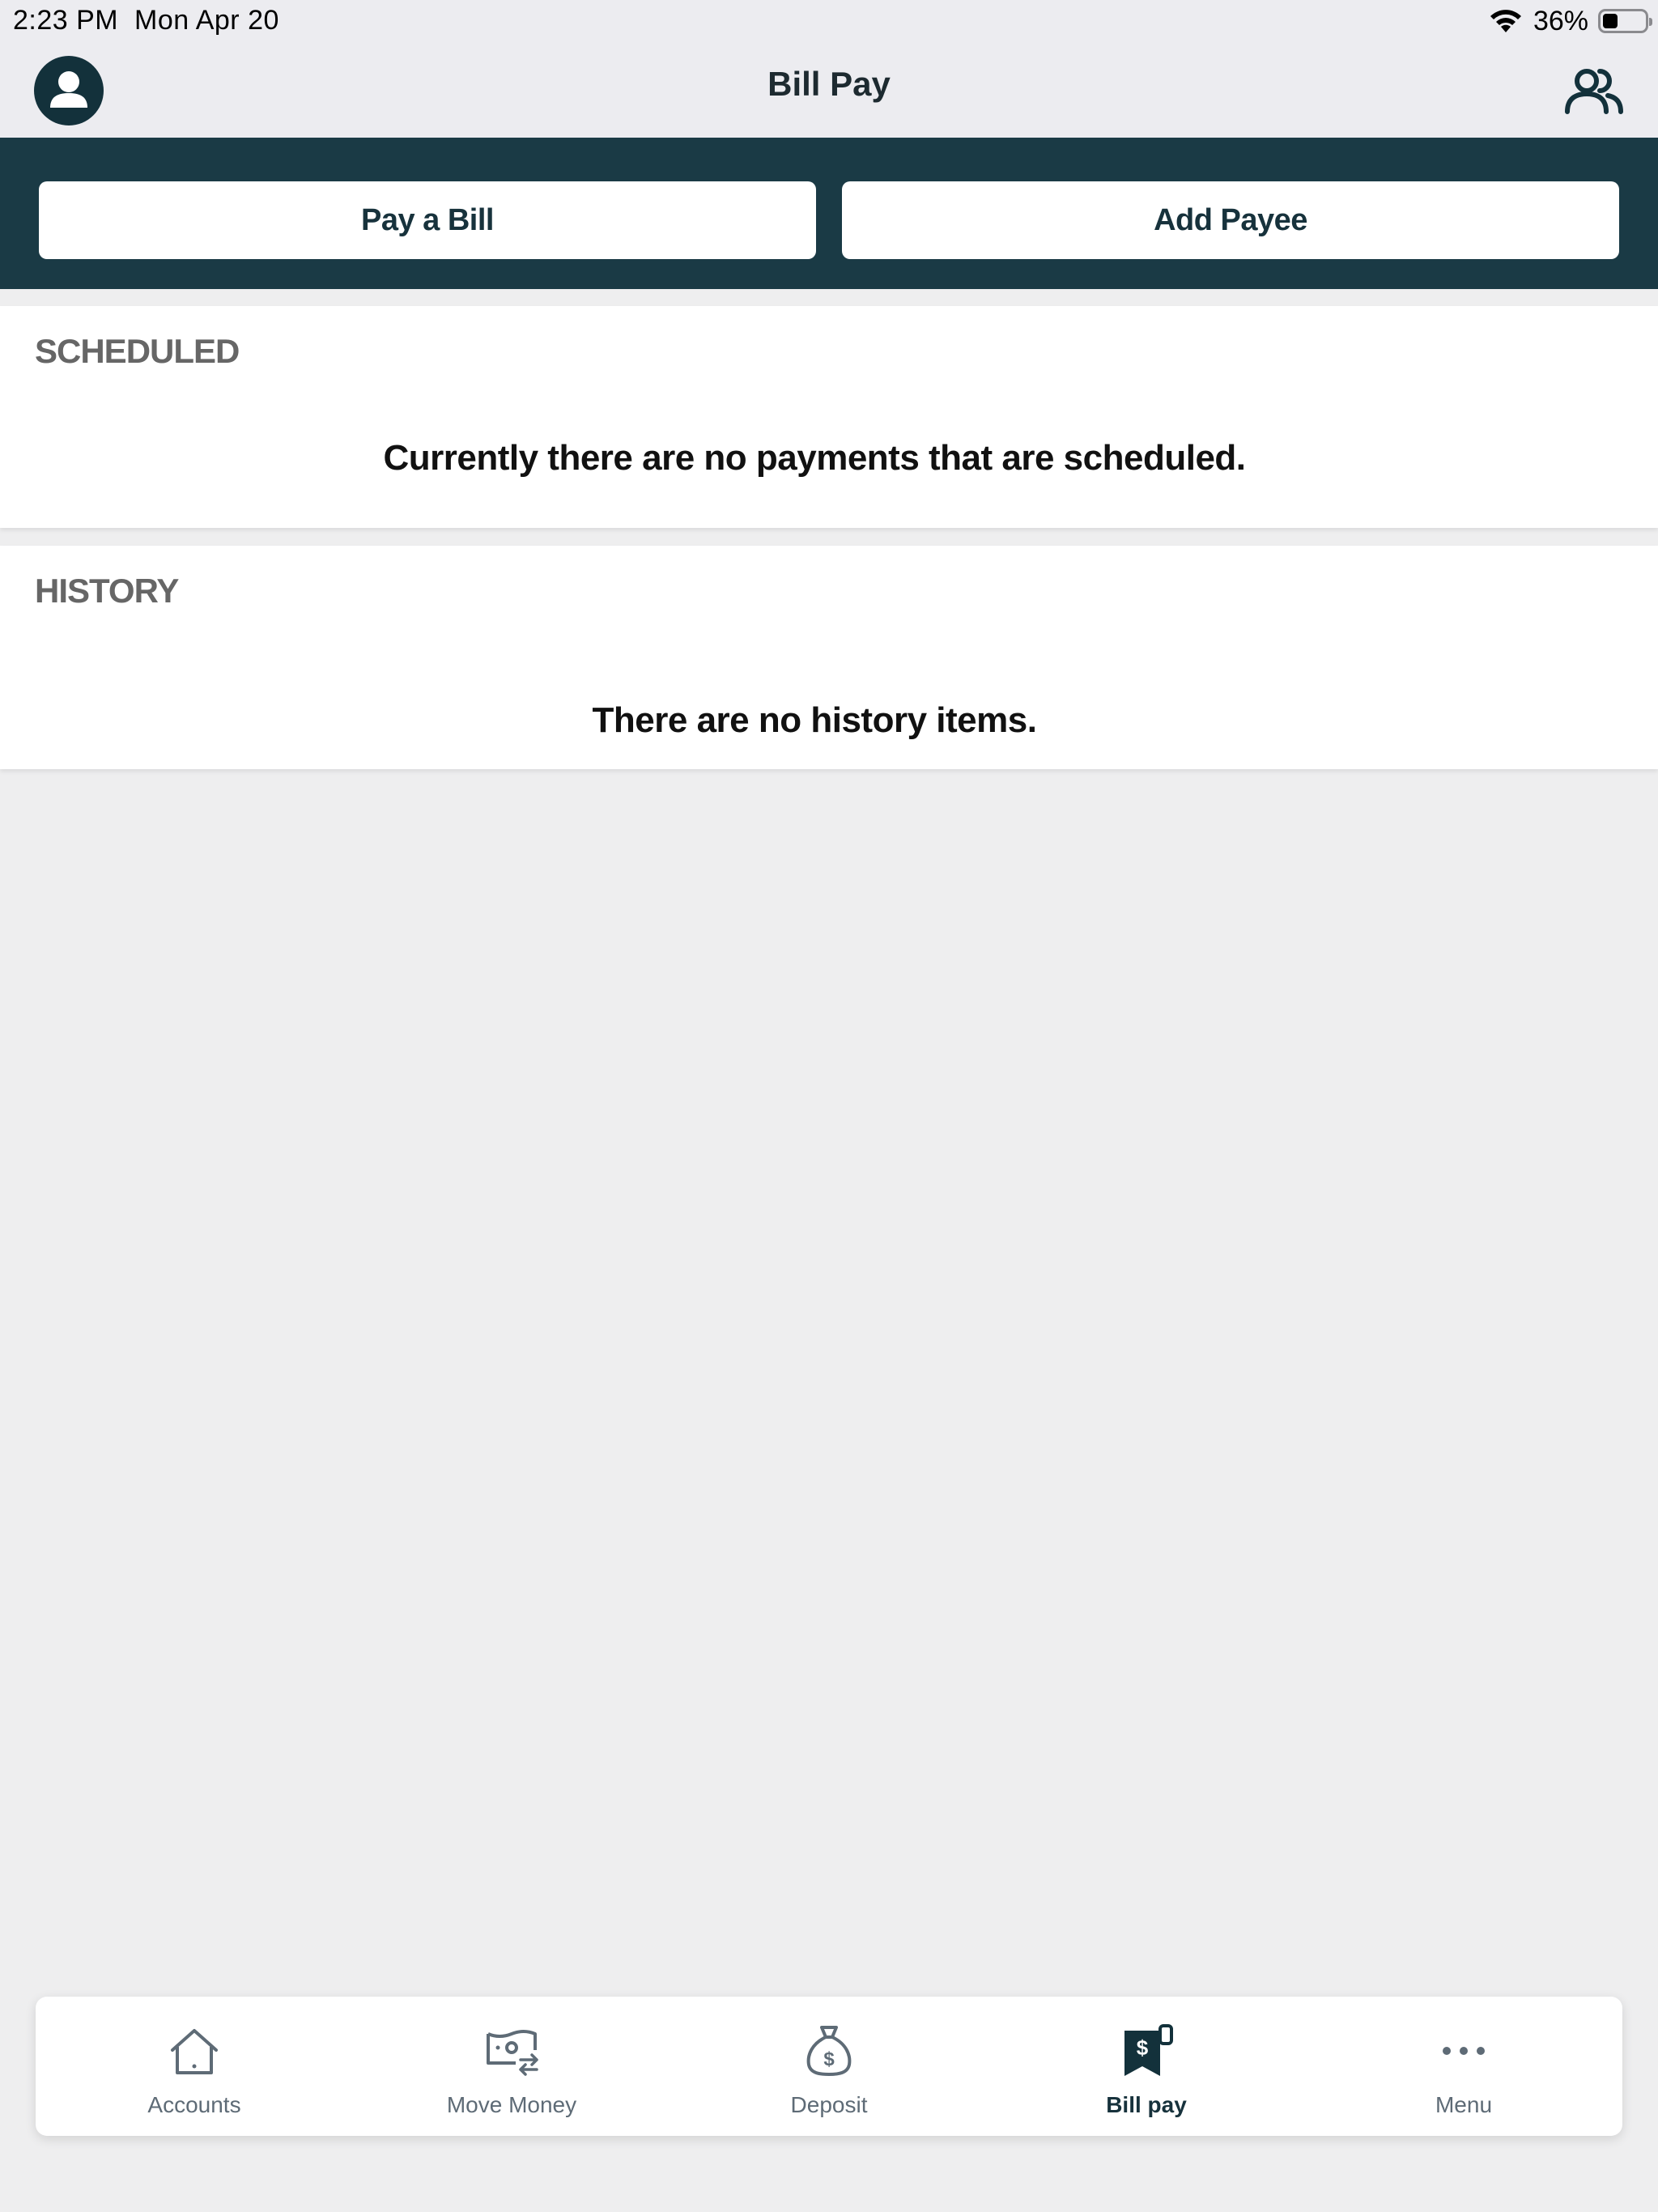  I want to click on tab-move-money: Move Money, so click(511, 2066).